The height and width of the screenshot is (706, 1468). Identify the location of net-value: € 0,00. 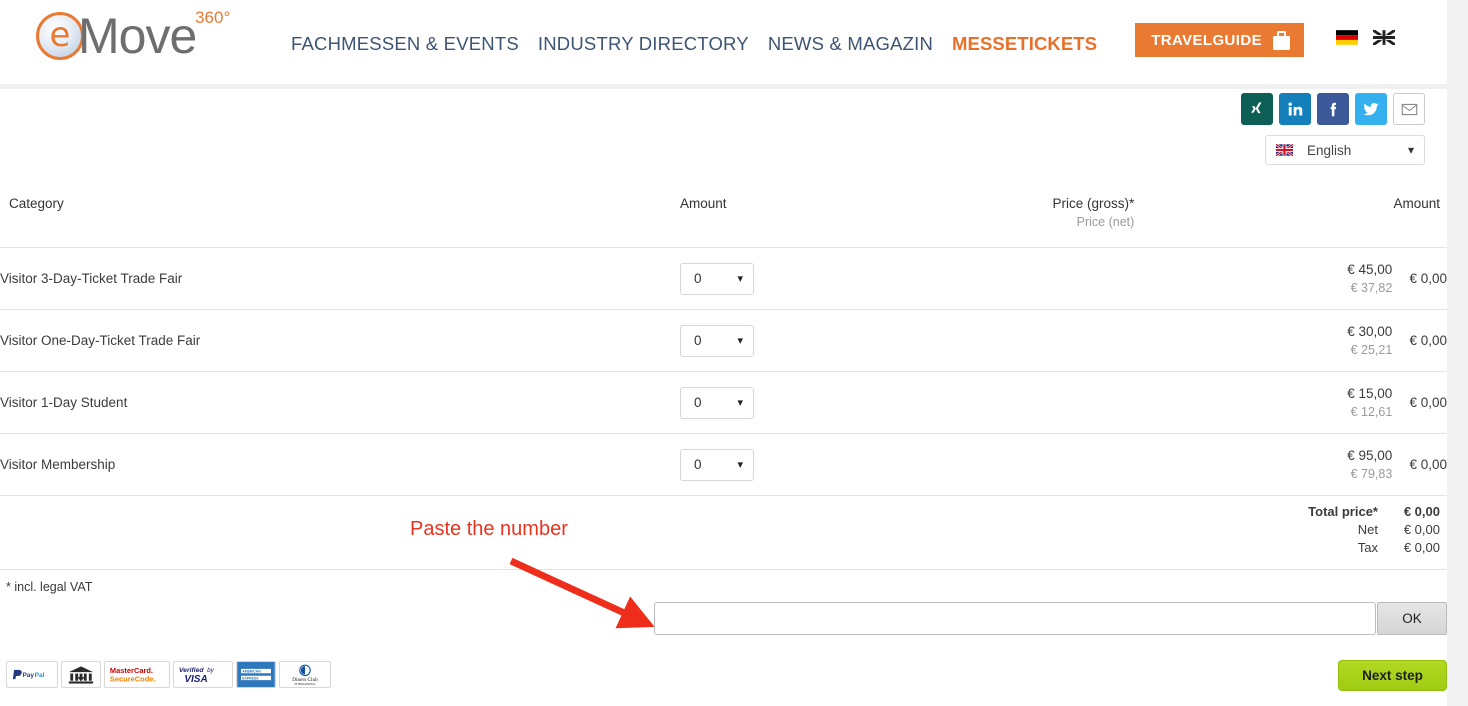
(1421, 529).